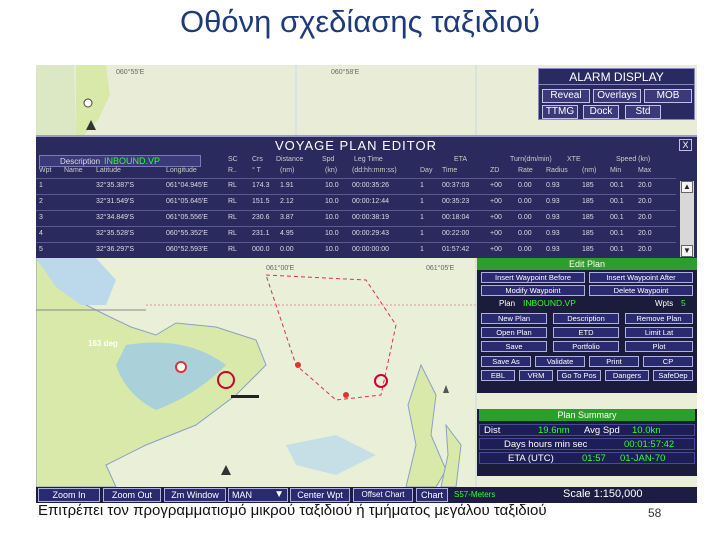 This screenshot has width=720, height=540. What do you see at coordinates (668, 96) in the screenshot?
I see `mob-button: MOB` at bounding box center [668, 96].